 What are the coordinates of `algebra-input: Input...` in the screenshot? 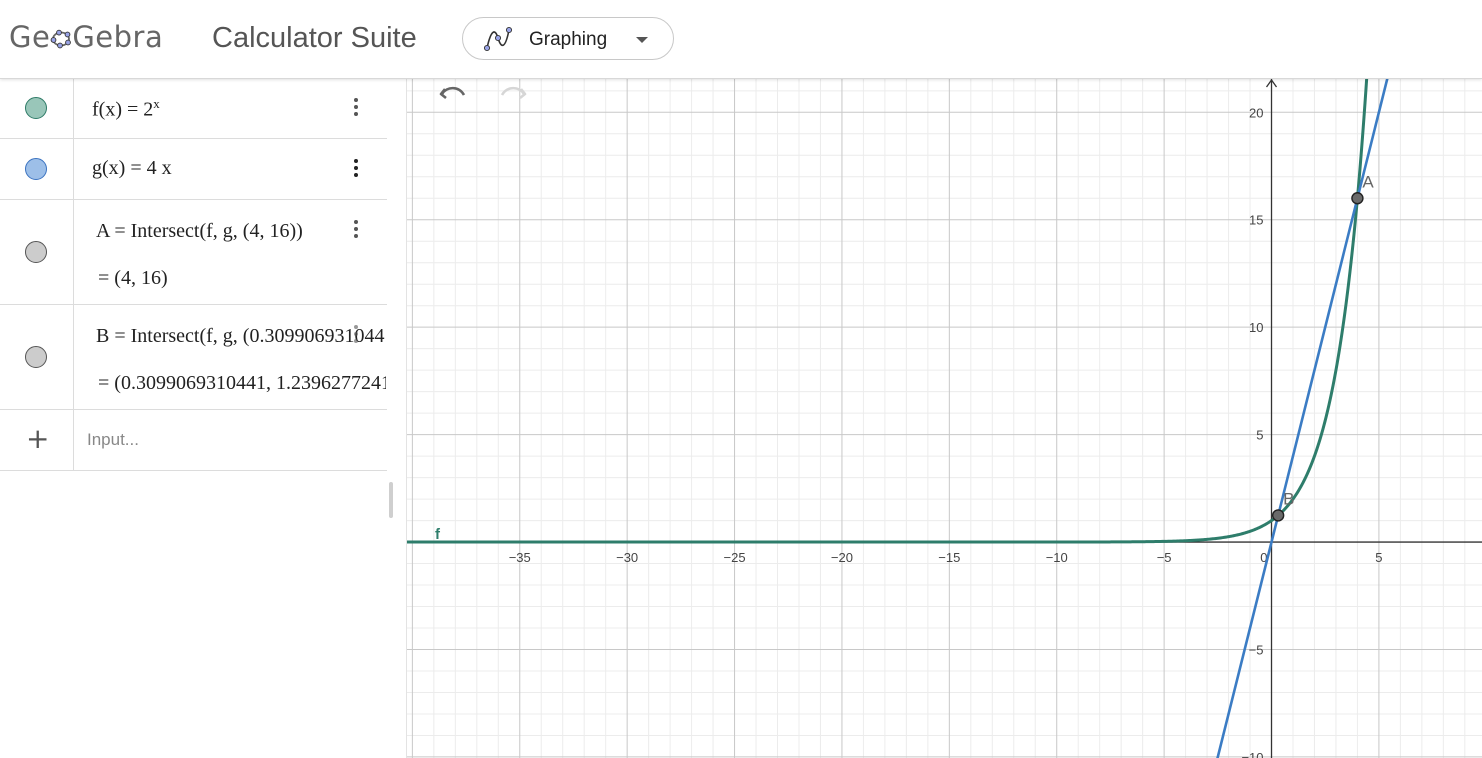 It's located at (113, 440).